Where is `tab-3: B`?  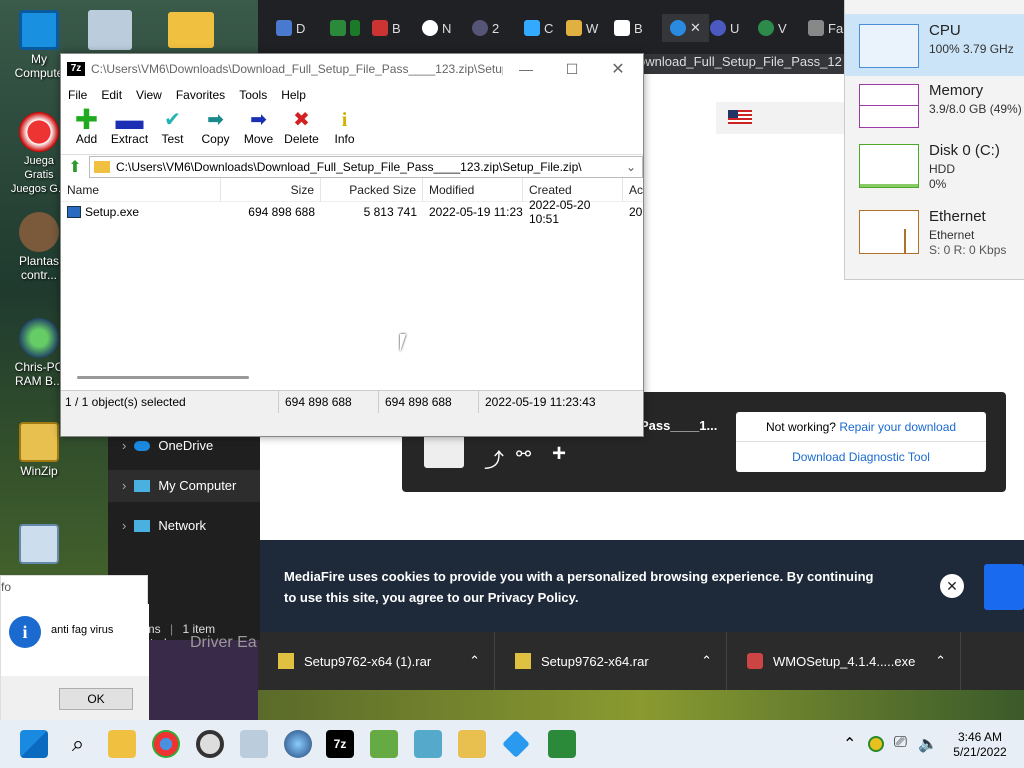 tab-3: B is located at coordinates (386, 28).